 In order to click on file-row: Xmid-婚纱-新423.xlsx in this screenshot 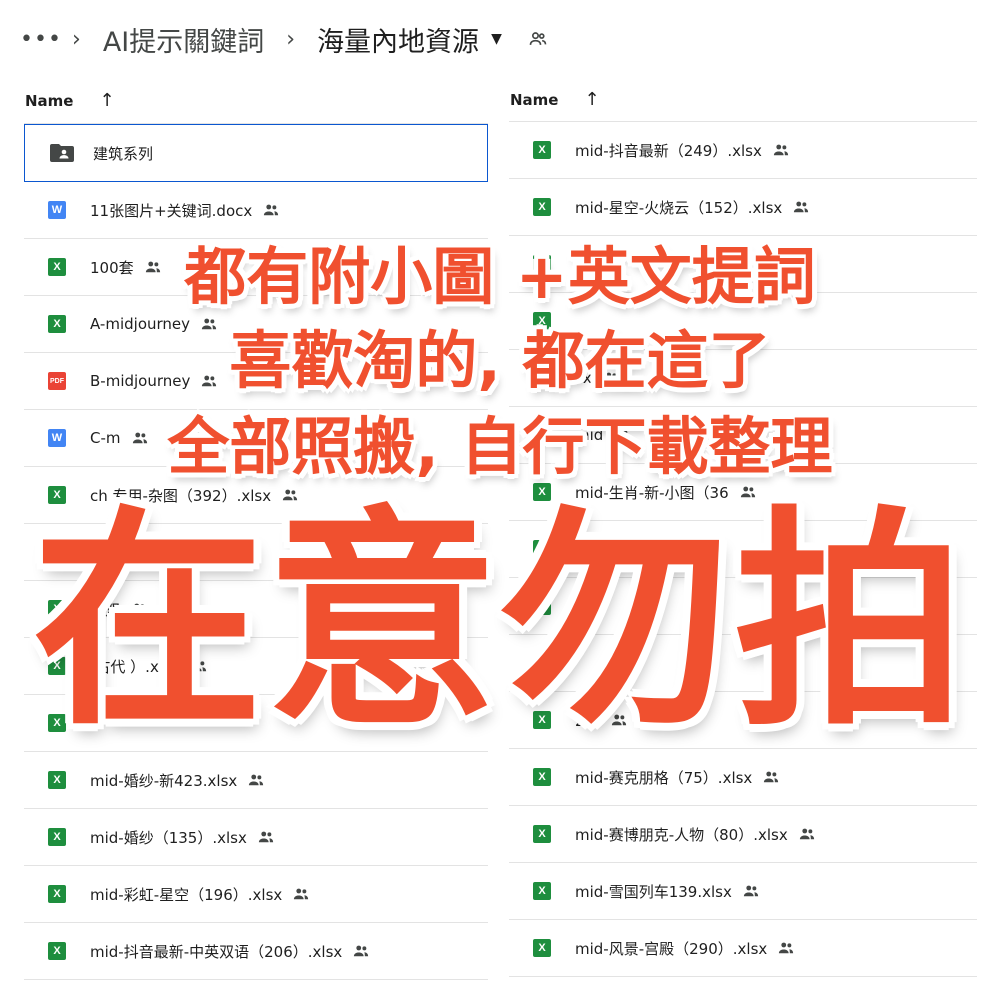, I will do `click(256, 780)`.